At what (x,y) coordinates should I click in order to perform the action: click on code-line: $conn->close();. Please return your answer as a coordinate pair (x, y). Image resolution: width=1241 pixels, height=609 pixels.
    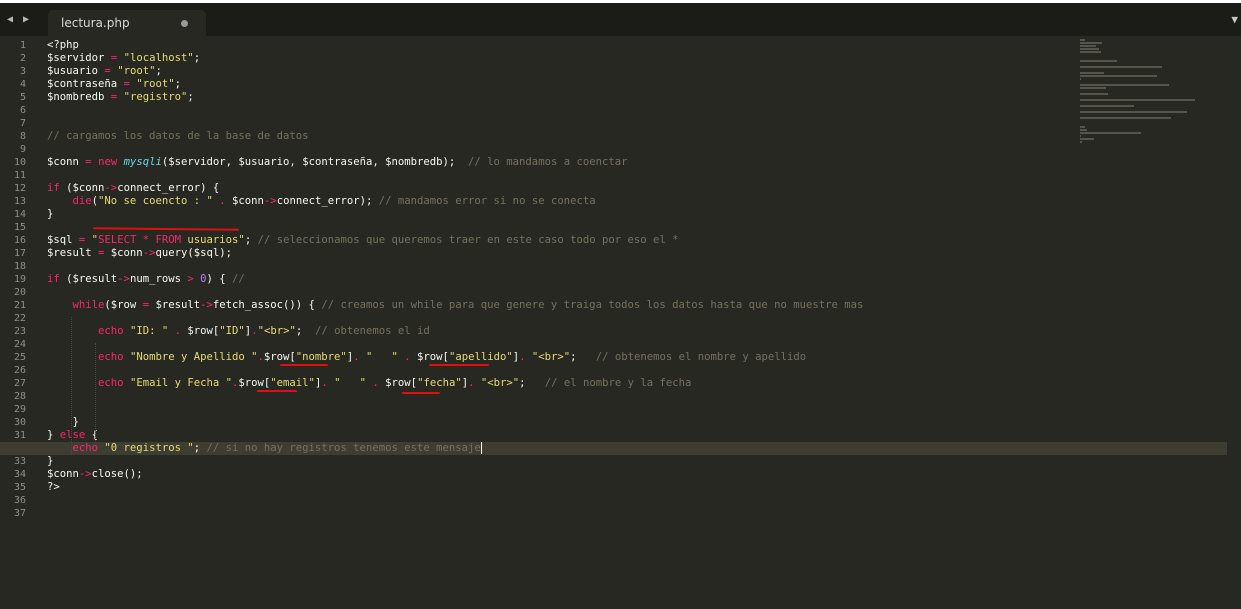
    Looking at the image, I should click on (562, 474).